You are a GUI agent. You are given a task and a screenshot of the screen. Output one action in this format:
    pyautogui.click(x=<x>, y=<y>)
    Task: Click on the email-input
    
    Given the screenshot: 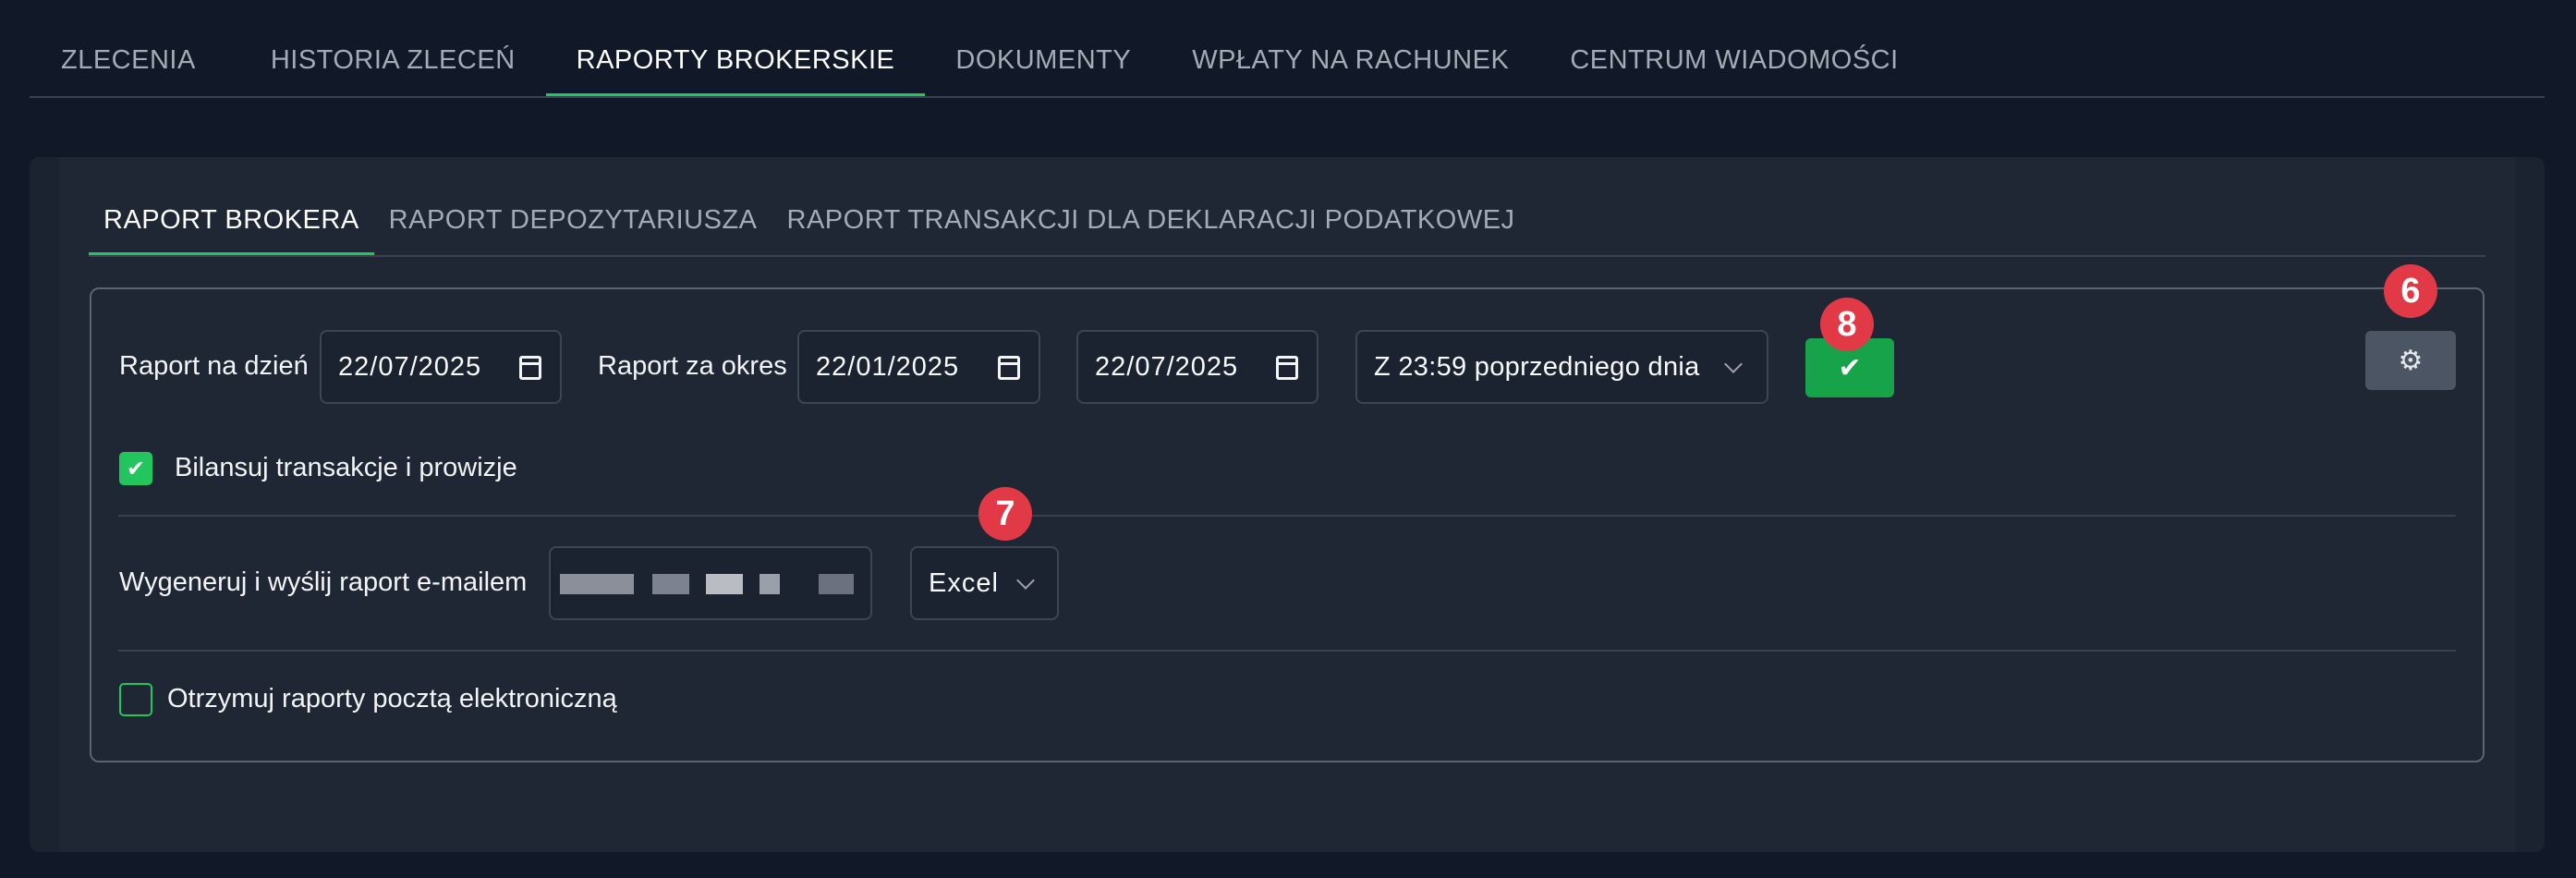 What is the action you would take?
    pyautogui.click(x=710, y=583)
    